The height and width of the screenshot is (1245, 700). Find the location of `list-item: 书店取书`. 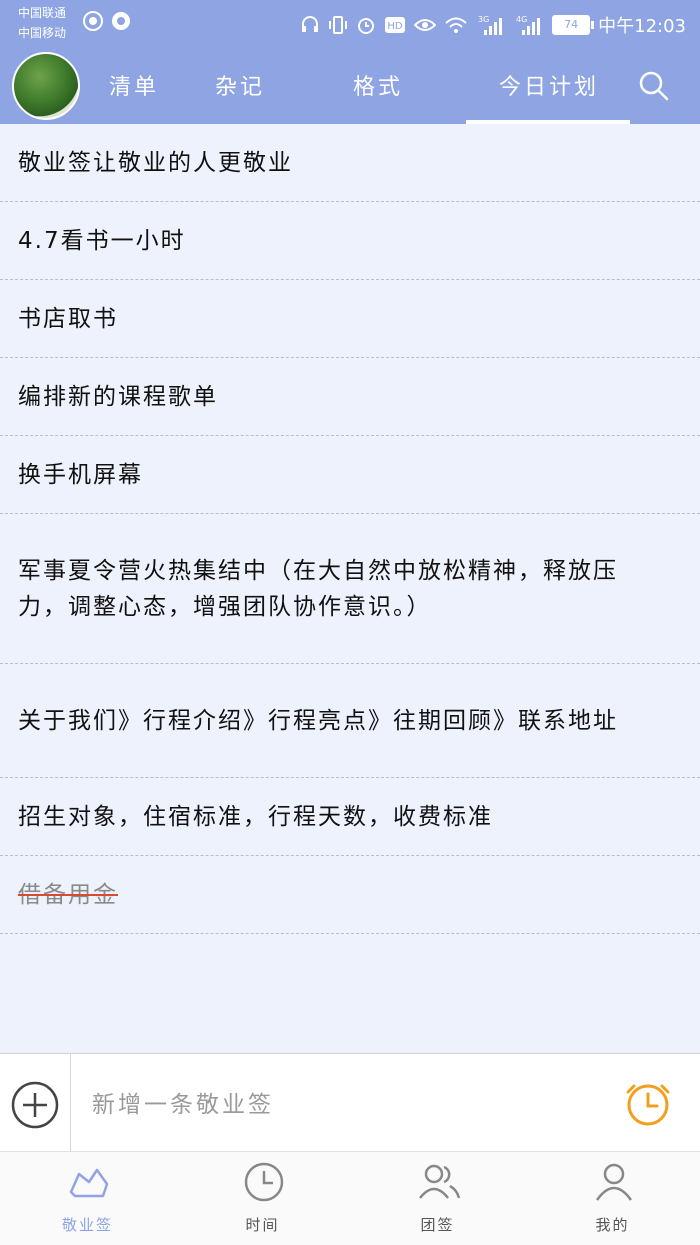

list-item: 书店取书 is located at coordinates (350, 319).